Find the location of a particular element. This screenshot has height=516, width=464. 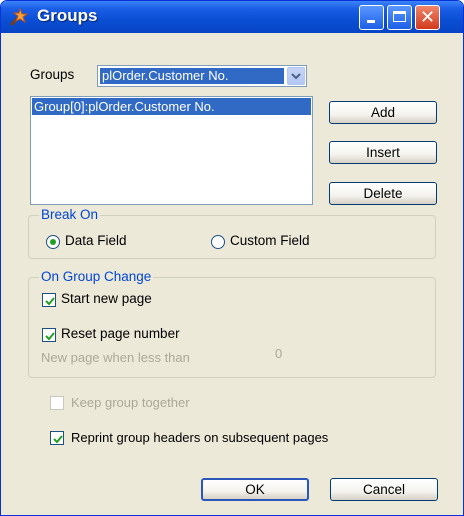

new-page-when-less-than-value: 0 is located at coordinates (279, 353).